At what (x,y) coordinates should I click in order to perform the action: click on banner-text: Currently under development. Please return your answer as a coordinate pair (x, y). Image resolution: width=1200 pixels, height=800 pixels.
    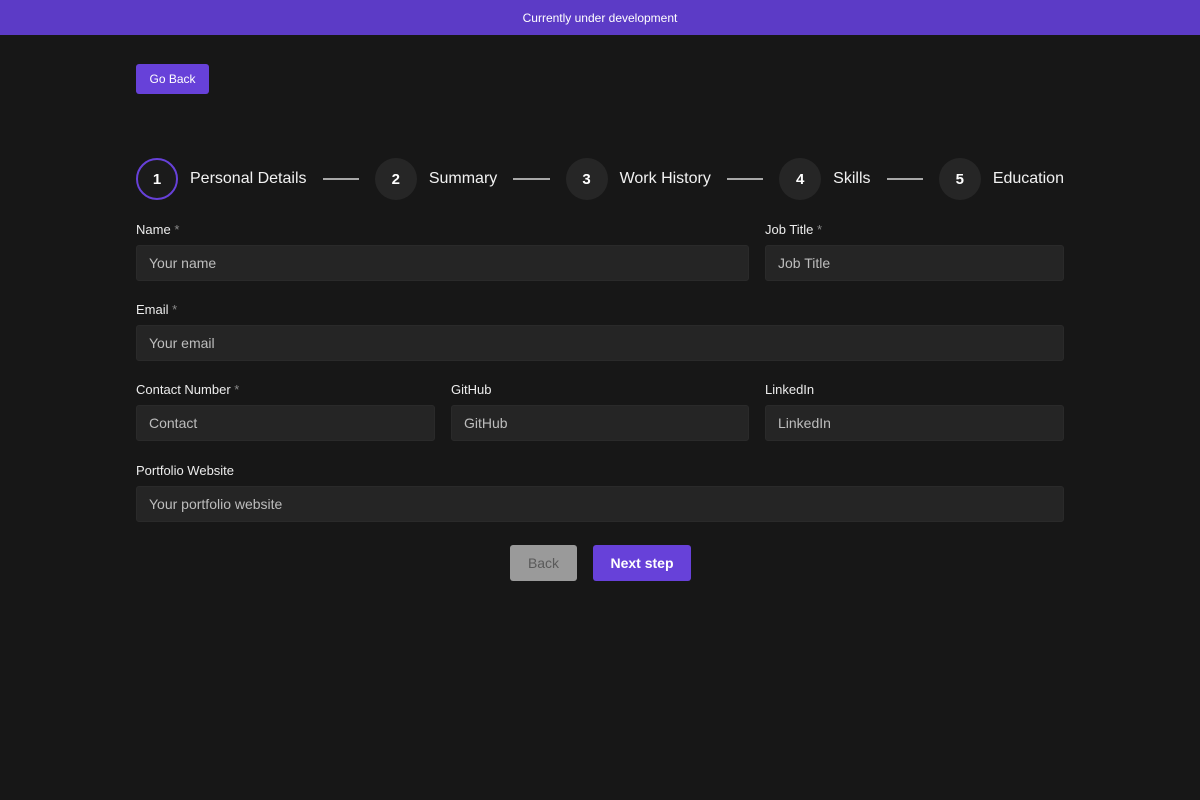
    Looking at the image, I should click on (600, 17).